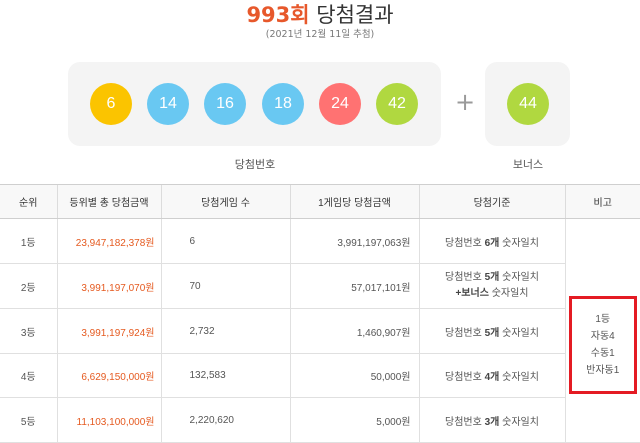 This screenshot has height=443, width=640. What do you see at coordinates (108, 375) in the screenshot?
I see `total-amount-cell: 6,629,150,000원` at bounding box center [108, 375].